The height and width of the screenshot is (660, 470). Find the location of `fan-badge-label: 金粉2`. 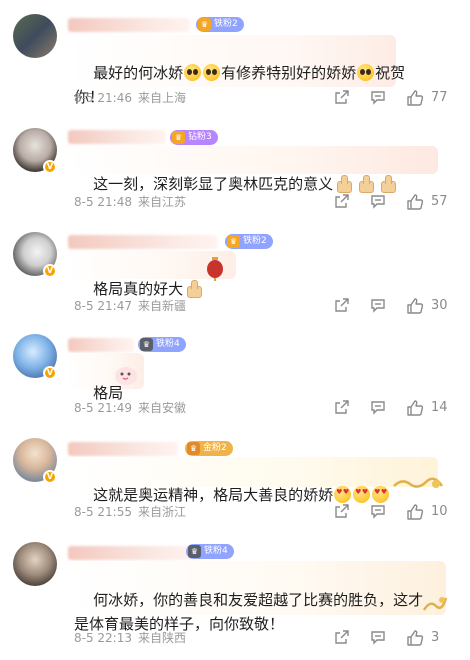

fan-badge-label: 金粉2 is located at coordinates (215, 448).